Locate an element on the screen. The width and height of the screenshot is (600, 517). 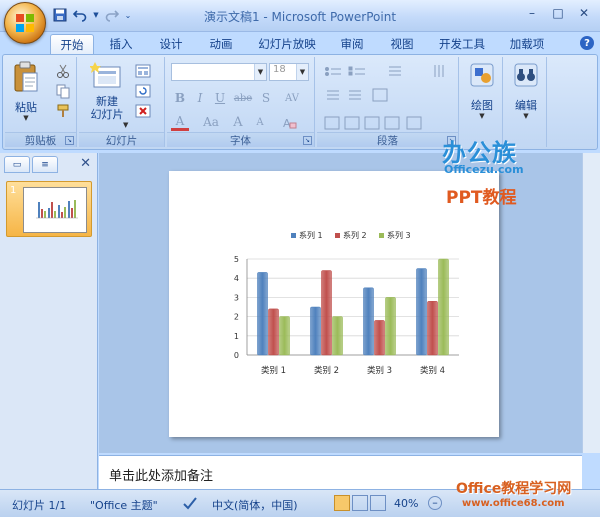
drawing-button: 绘图 ▼ is located at coordinates (482, 90).